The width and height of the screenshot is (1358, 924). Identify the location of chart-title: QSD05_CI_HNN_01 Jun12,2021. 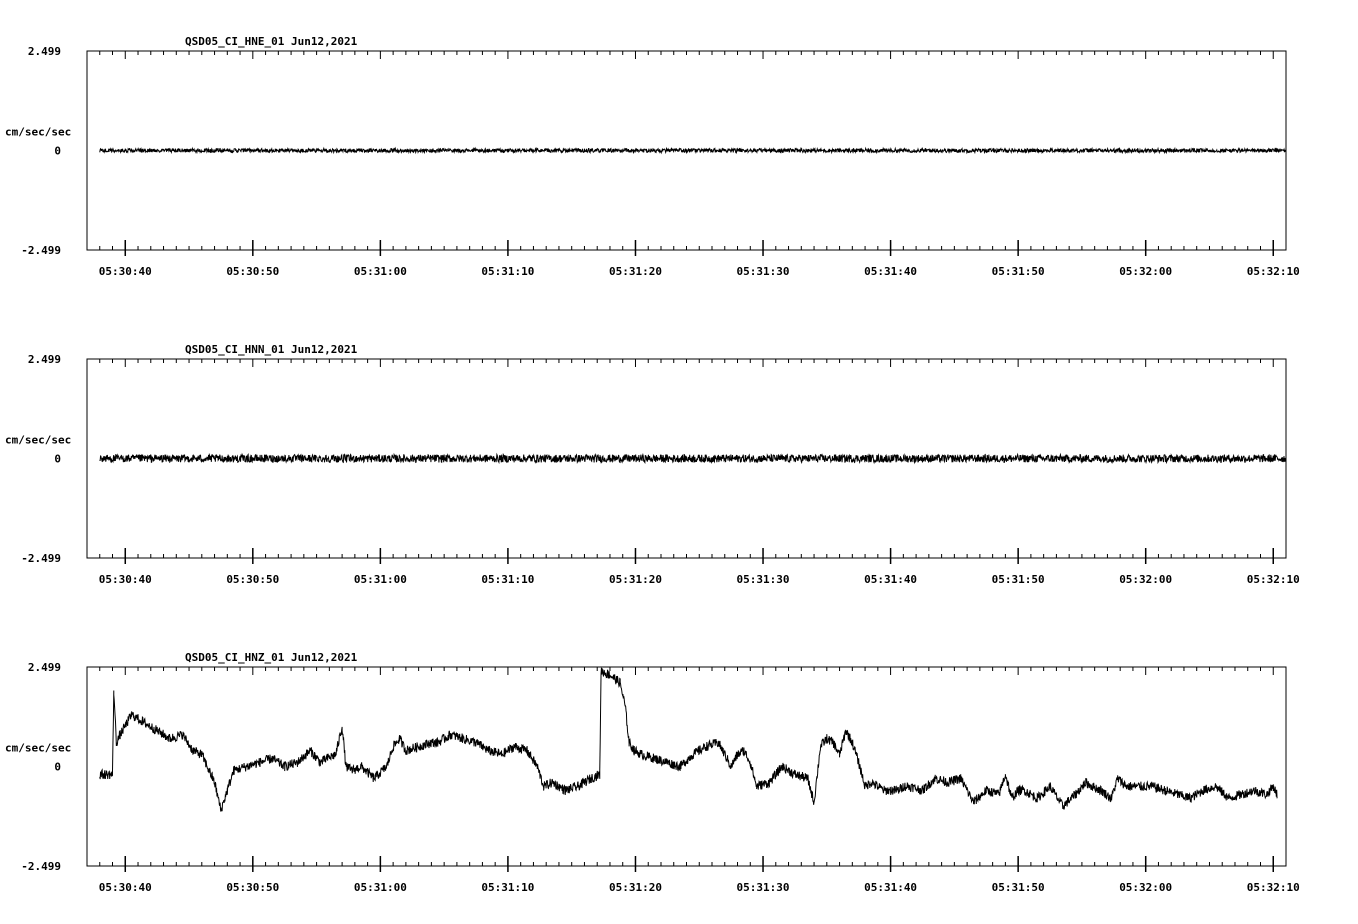
(271, 349).